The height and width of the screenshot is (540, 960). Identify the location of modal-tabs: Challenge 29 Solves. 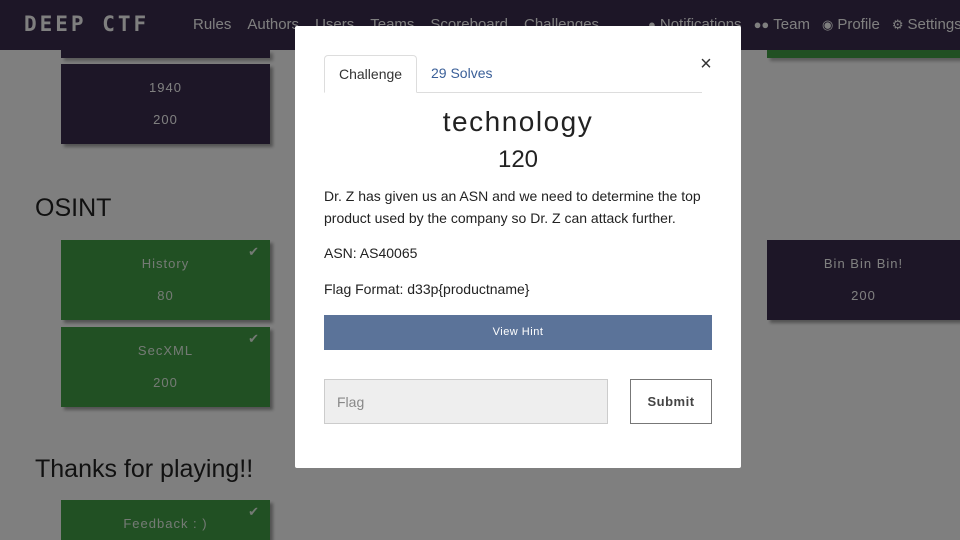
(513, 74).